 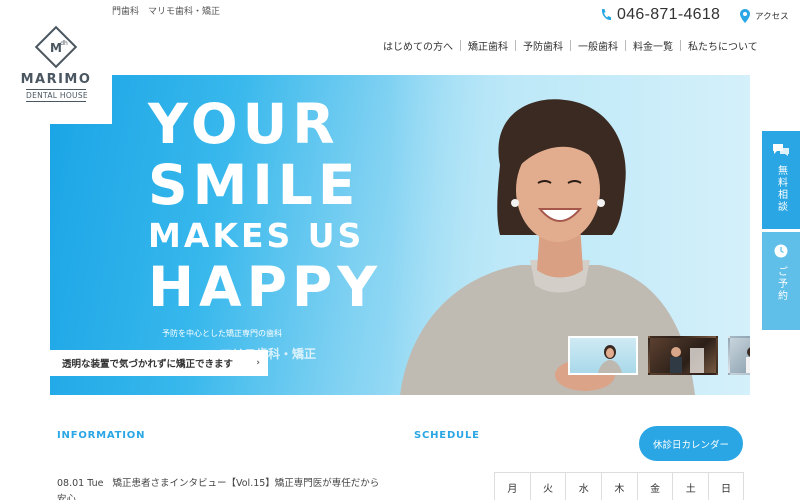 I want to click on weekday-tue: 火, so click(x=547, y=486).